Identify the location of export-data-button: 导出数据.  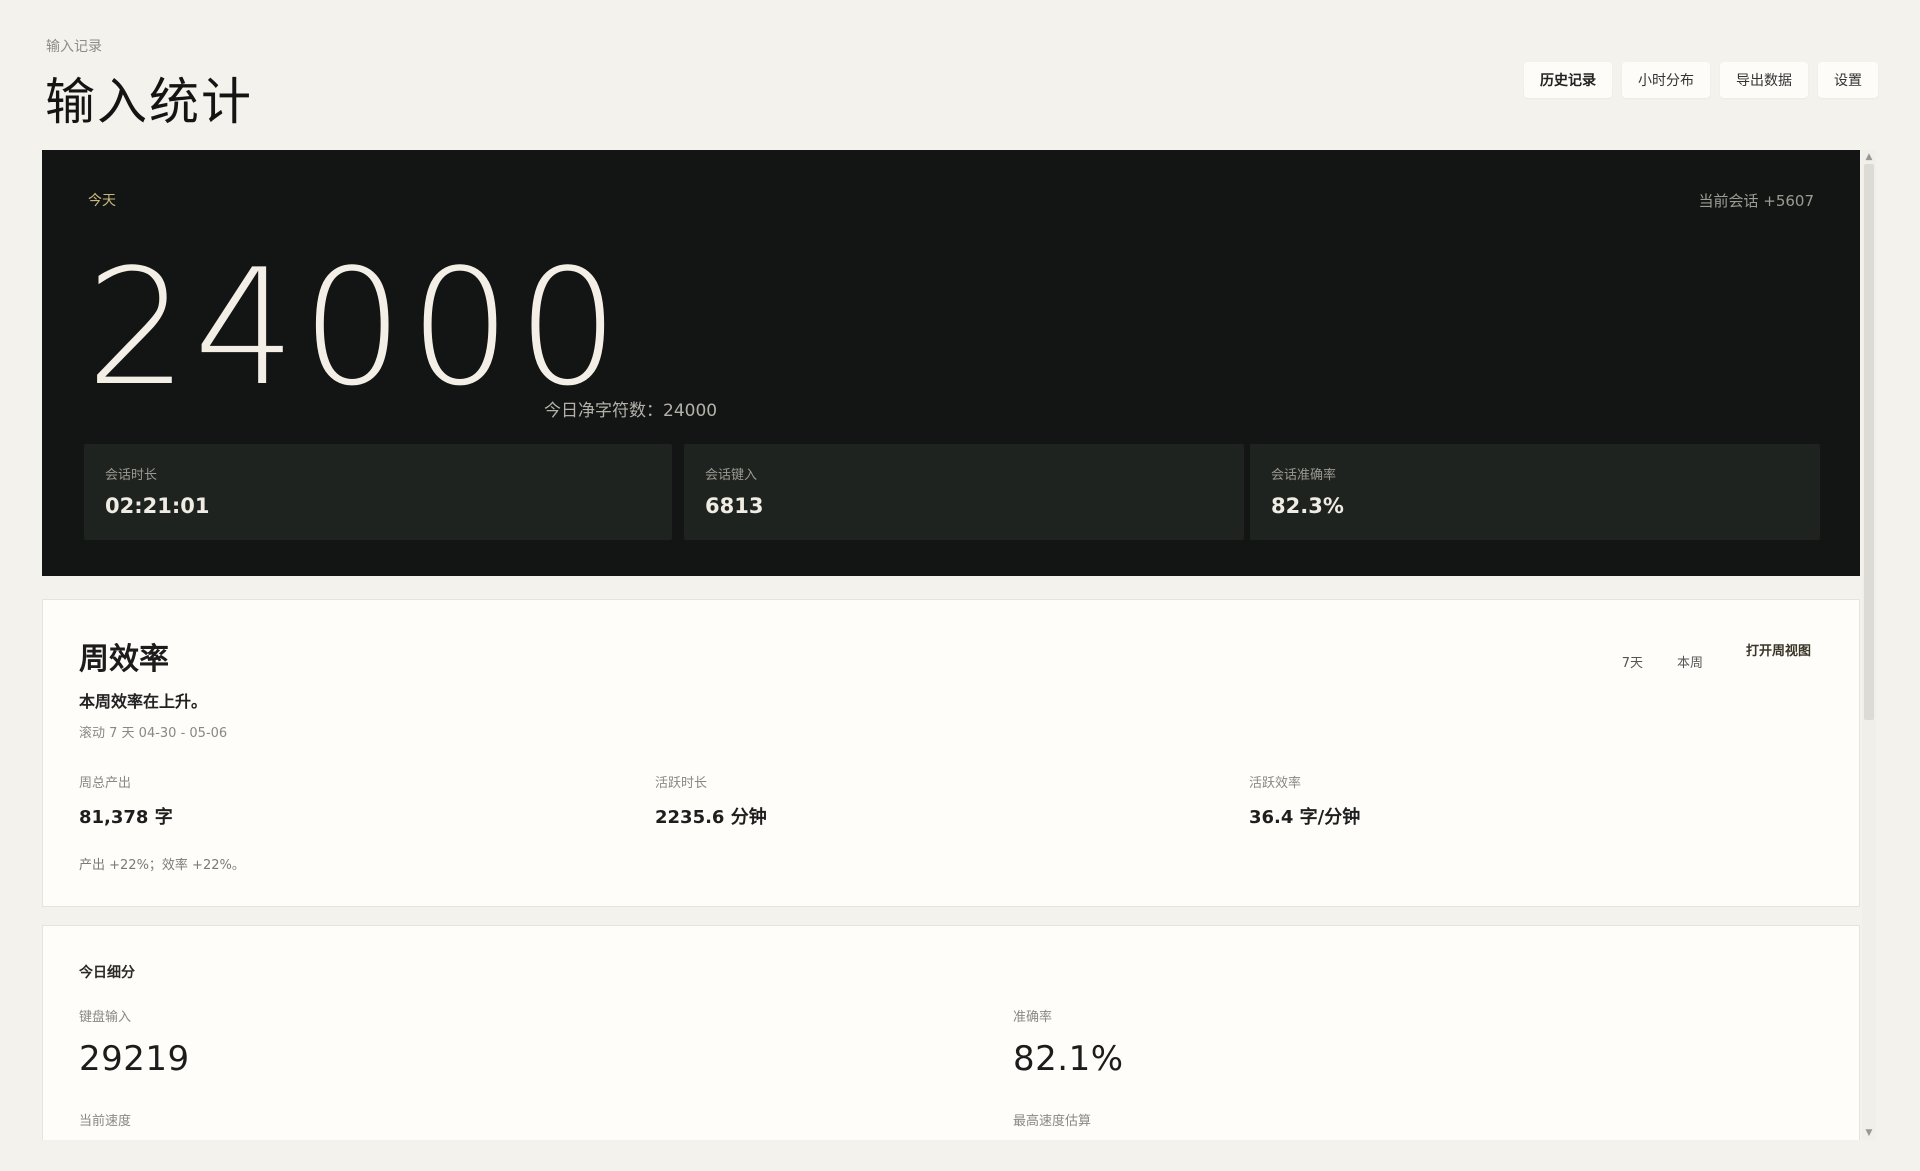
(1764, 80).